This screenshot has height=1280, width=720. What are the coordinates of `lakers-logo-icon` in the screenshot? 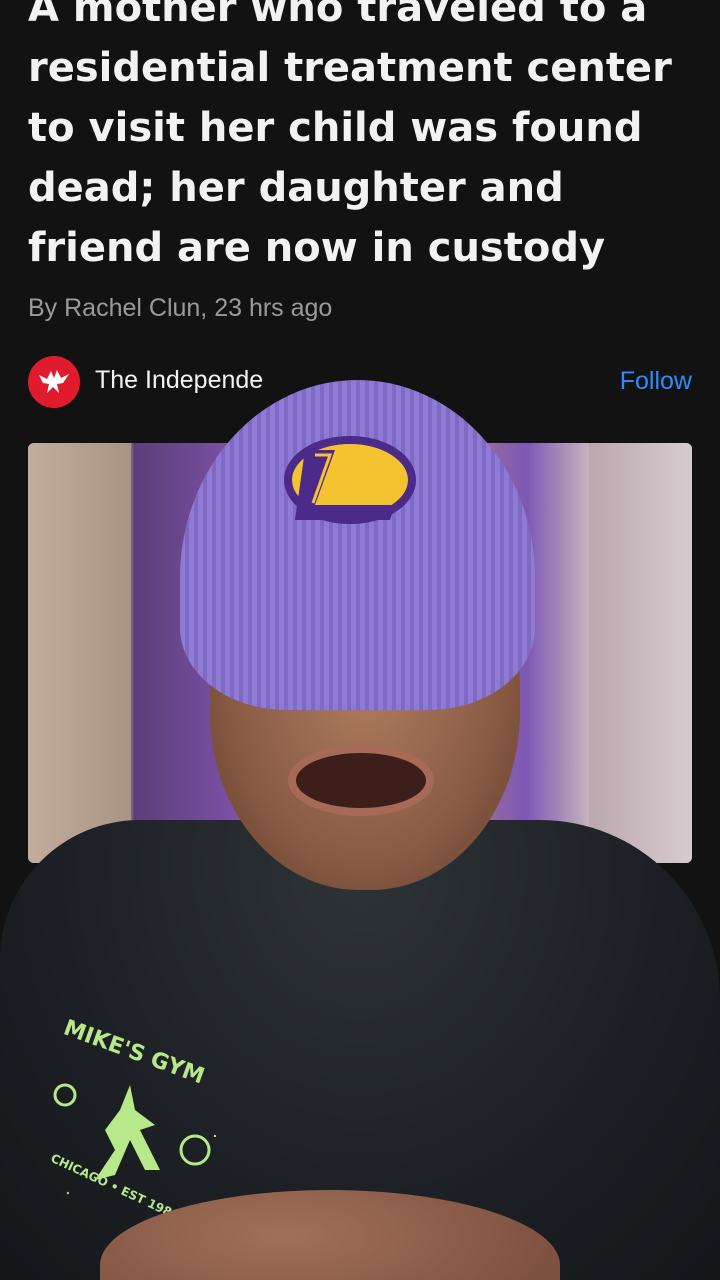 It's located at (350, 480).